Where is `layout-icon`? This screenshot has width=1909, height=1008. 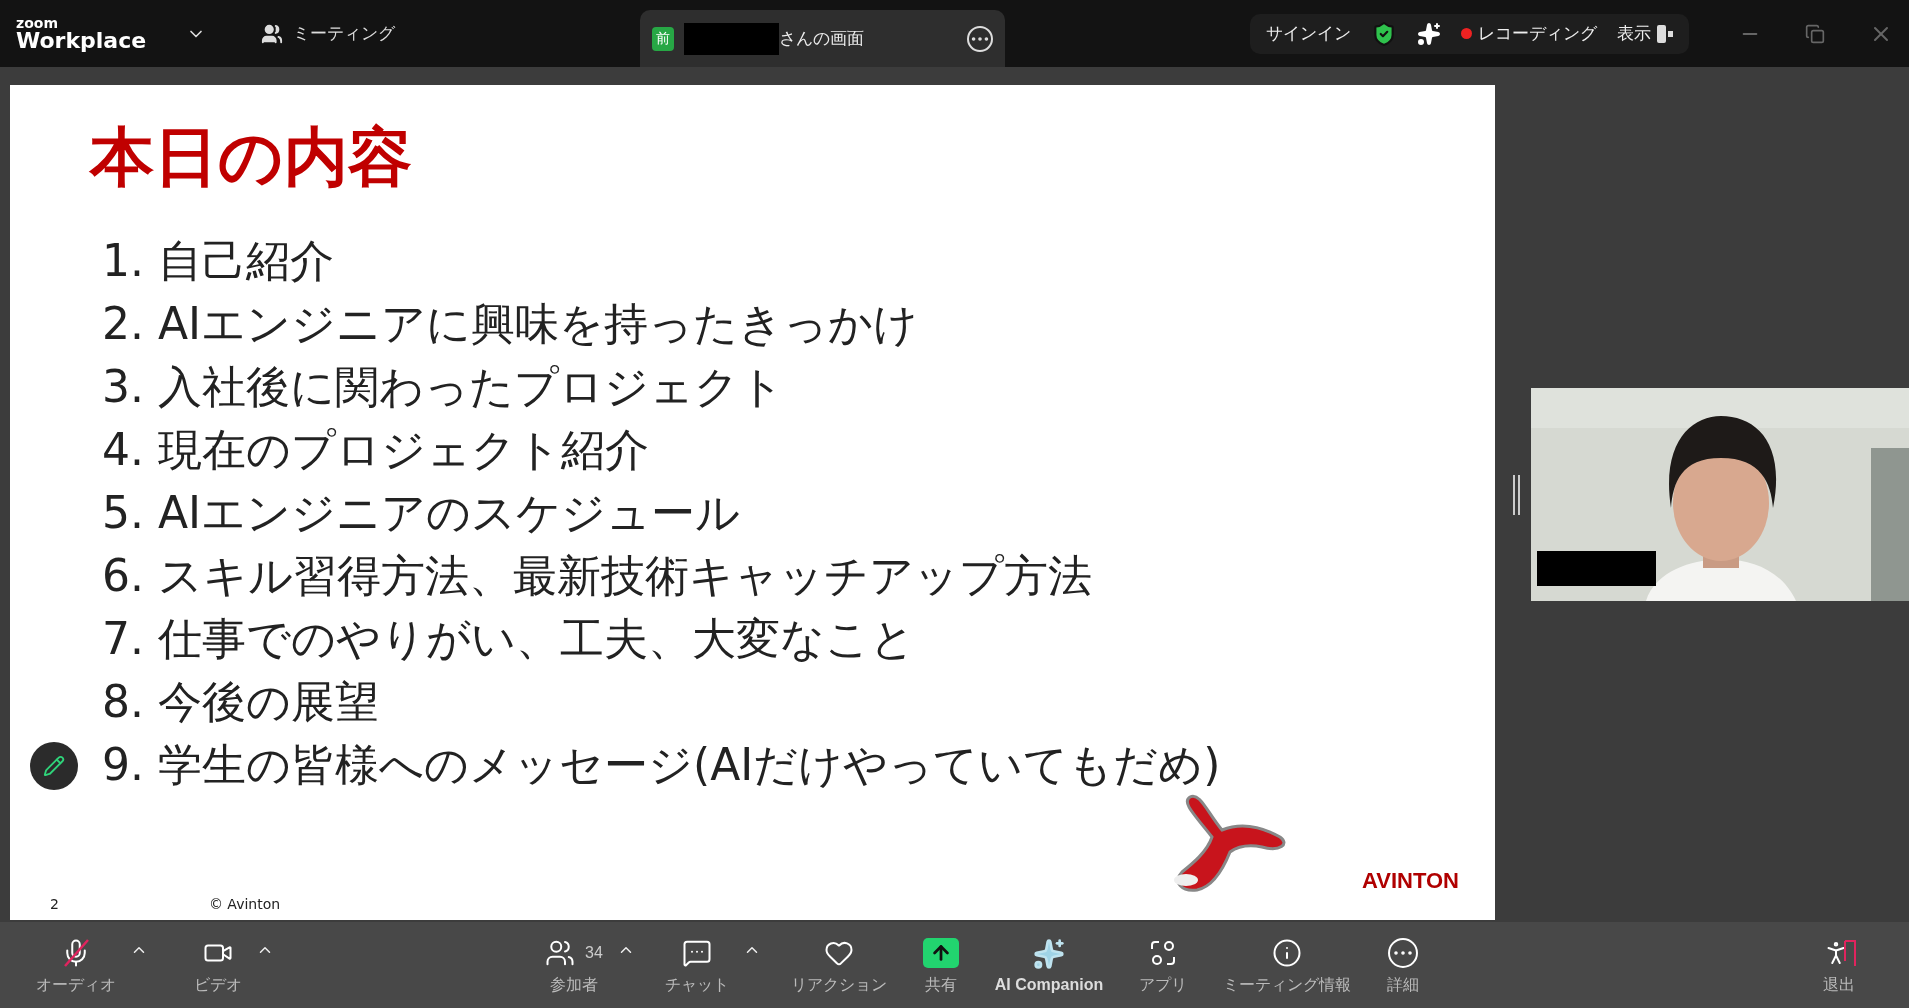 layout-icon is located at coordinates (1665, 33).